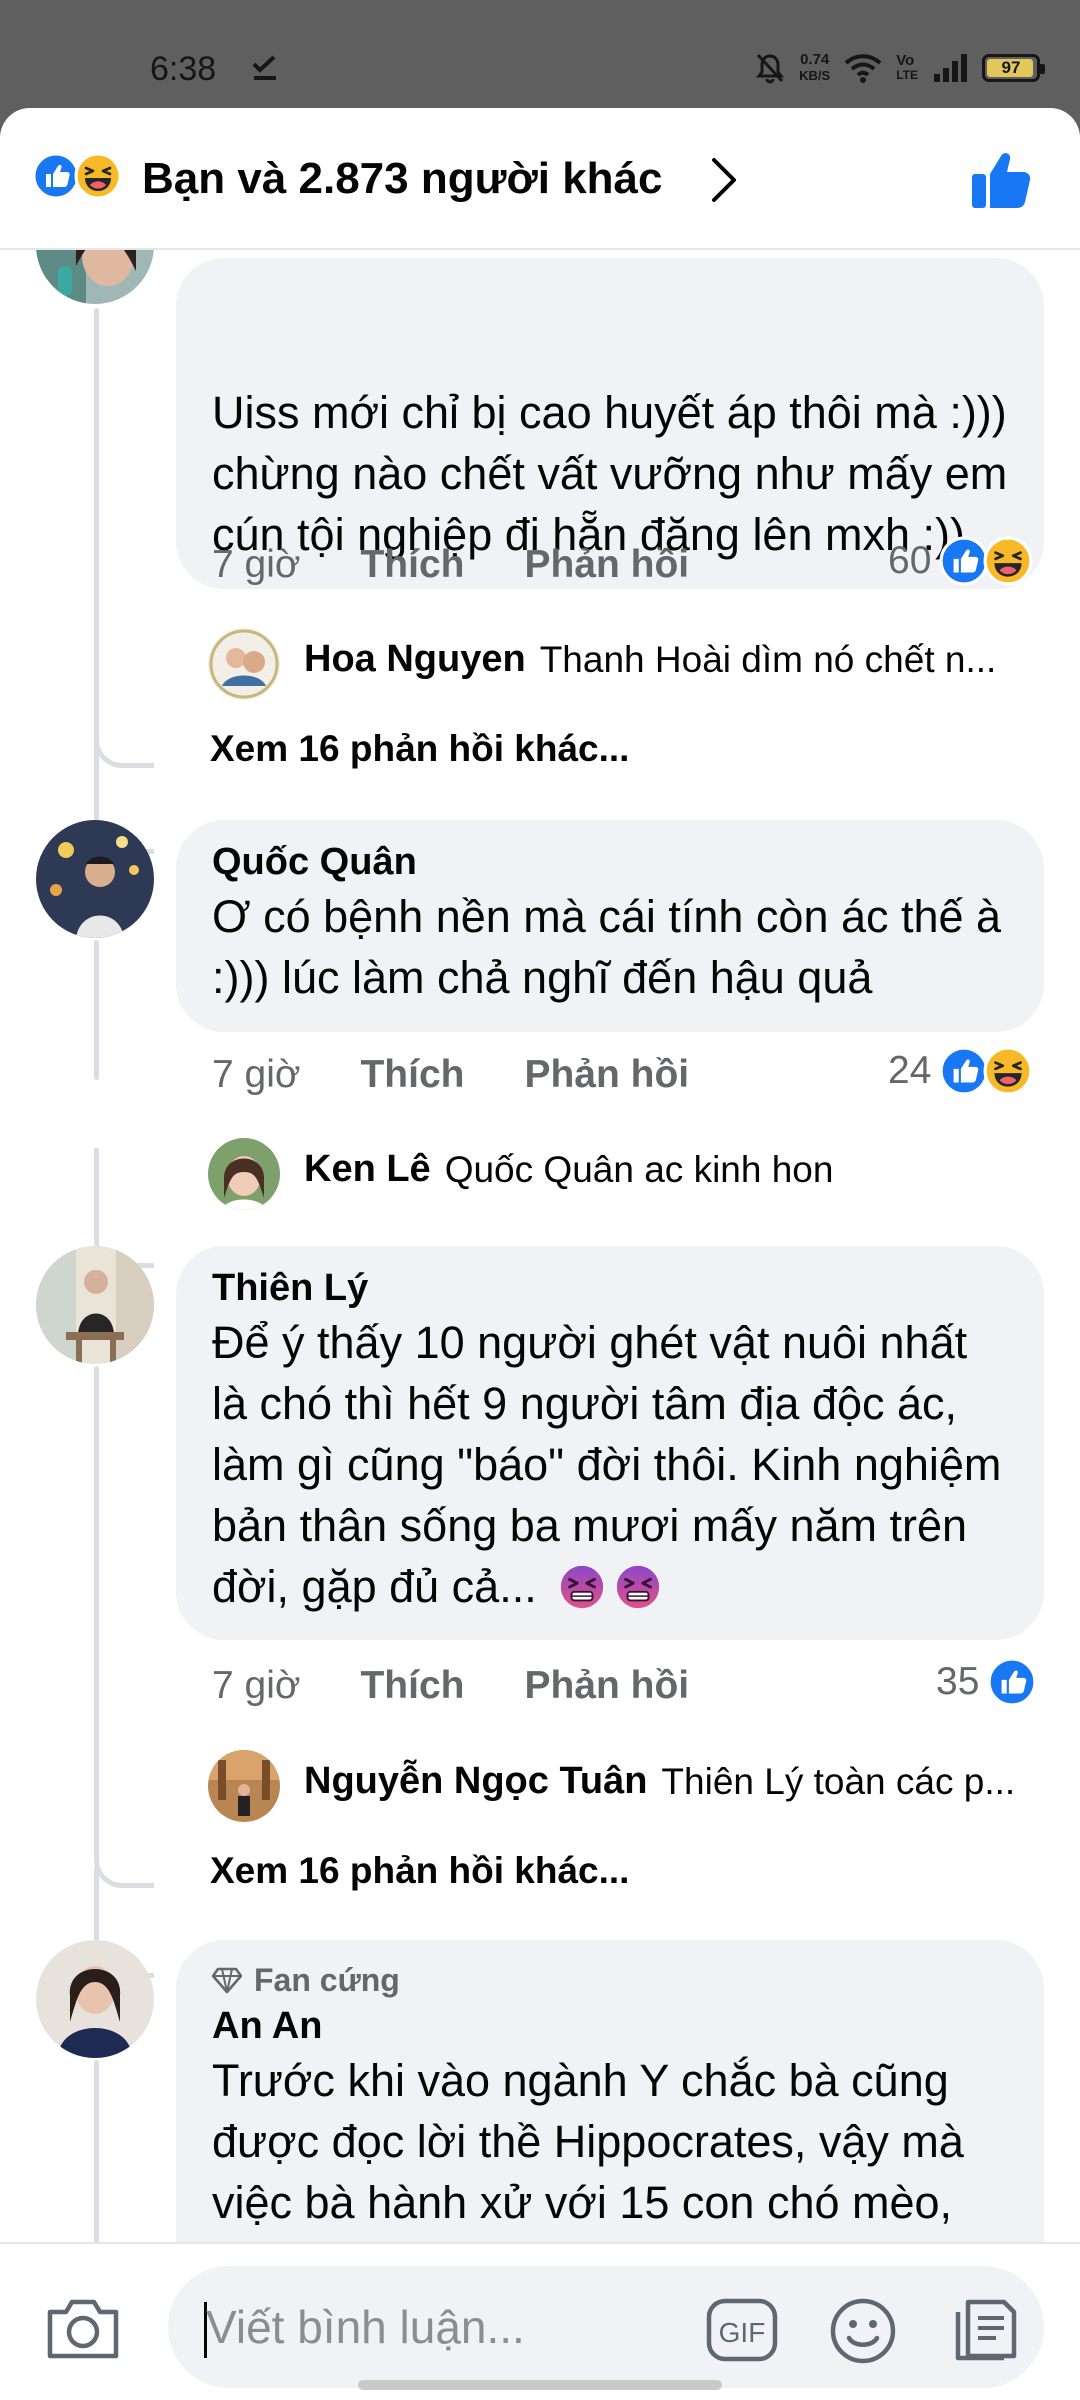  I want to click on wifi-icon, so click(863, 68).